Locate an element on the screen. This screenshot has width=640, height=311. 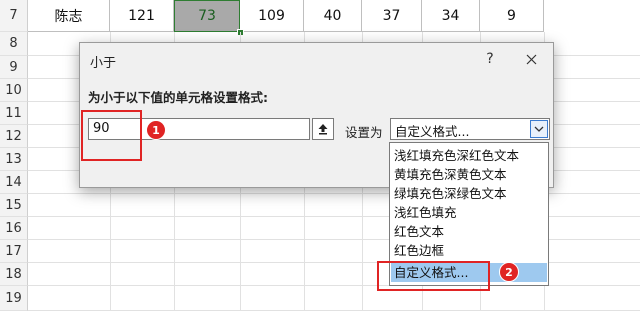
format-option: 红色文本 is located at coordinates (469, 231).